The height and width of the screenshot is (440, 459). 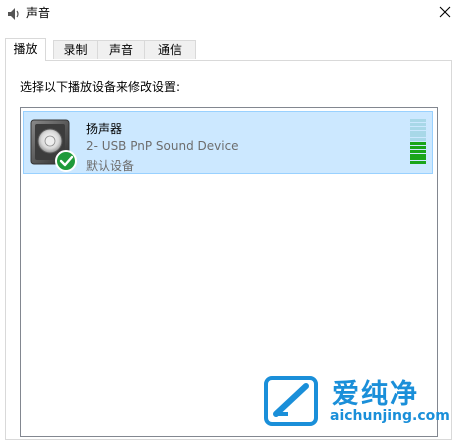 I want to click on watermark-logo-icon, so click(x=292, y=401).